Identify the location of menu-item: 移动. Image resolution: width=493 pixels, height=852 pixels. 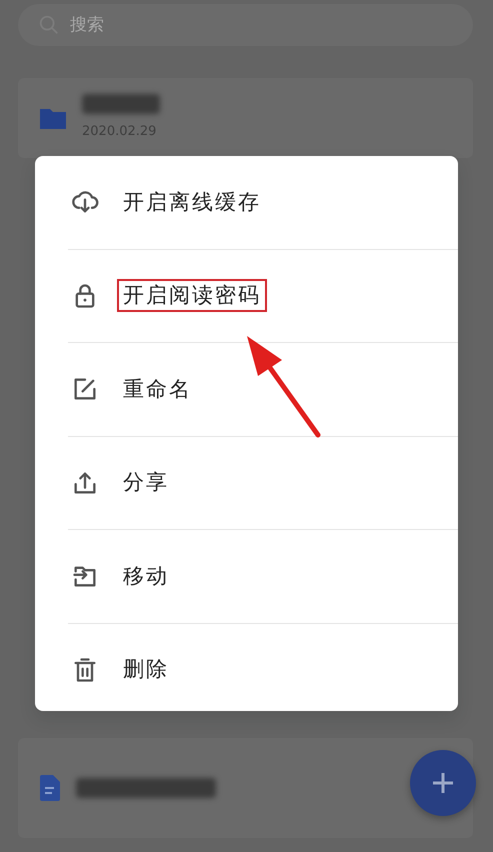
(246, 576).